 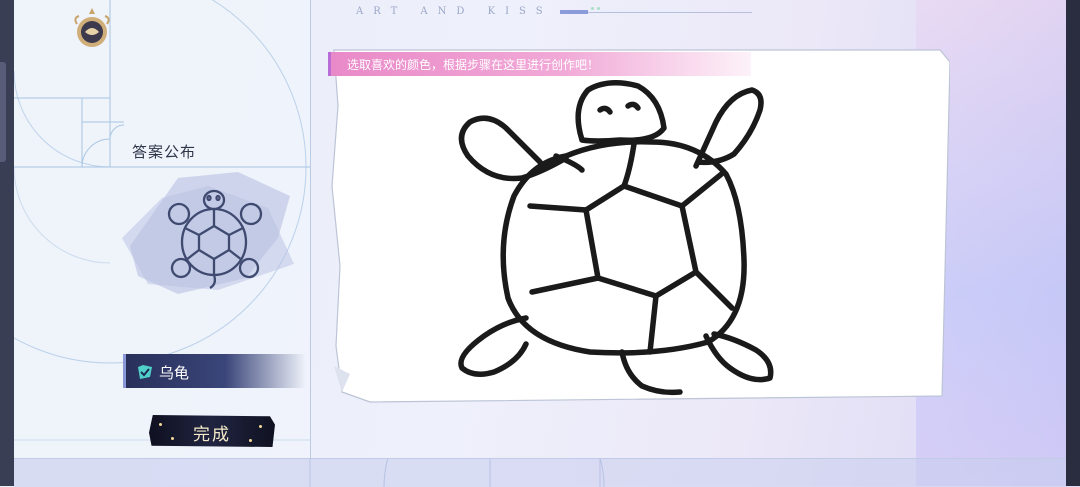 I want to click on bottom-decoration, so click(x=457, y=473).